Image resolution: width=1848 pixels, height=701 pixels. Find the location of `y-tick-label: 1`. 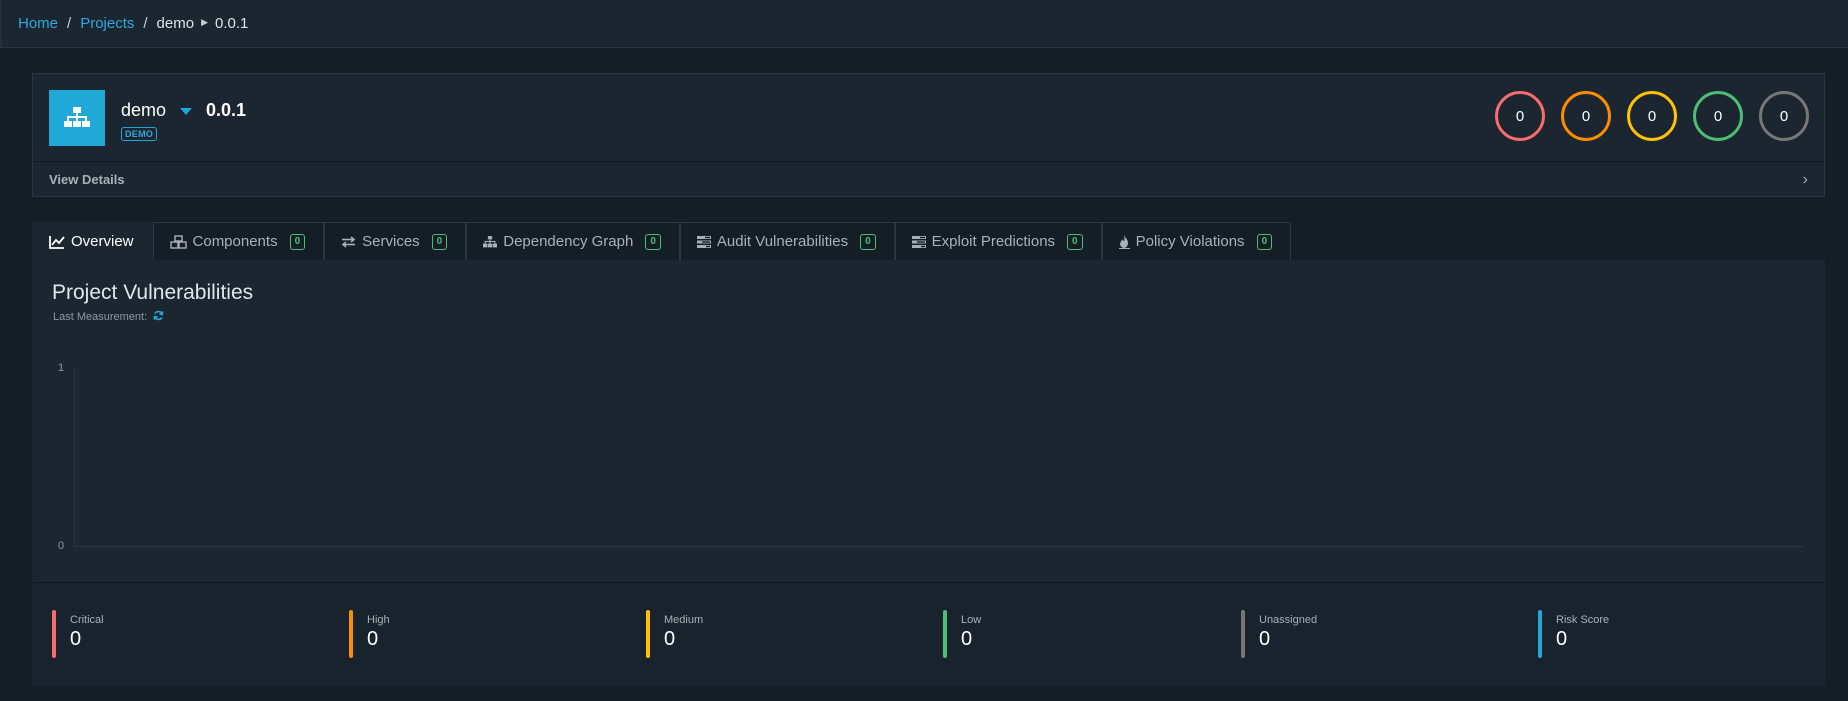

y-tick-label: 1 is located at coordinates (61, 368).